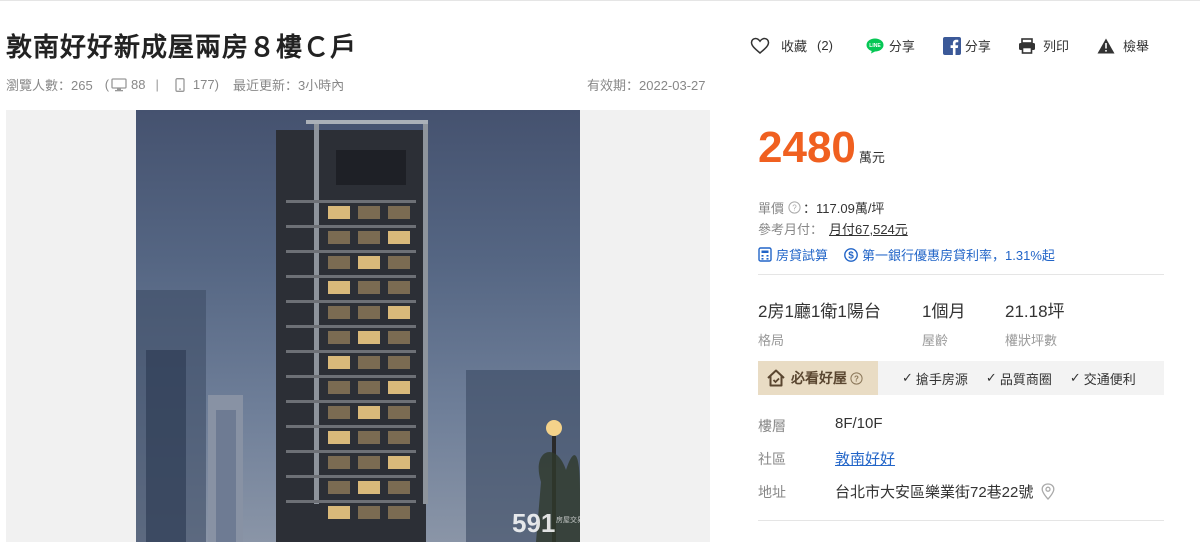 The height and width of the screenshot is (542, 1200). Describe the element at coordinates (859, 423) in the screenshot. I see `floor-value: 8F/10F` at that location.